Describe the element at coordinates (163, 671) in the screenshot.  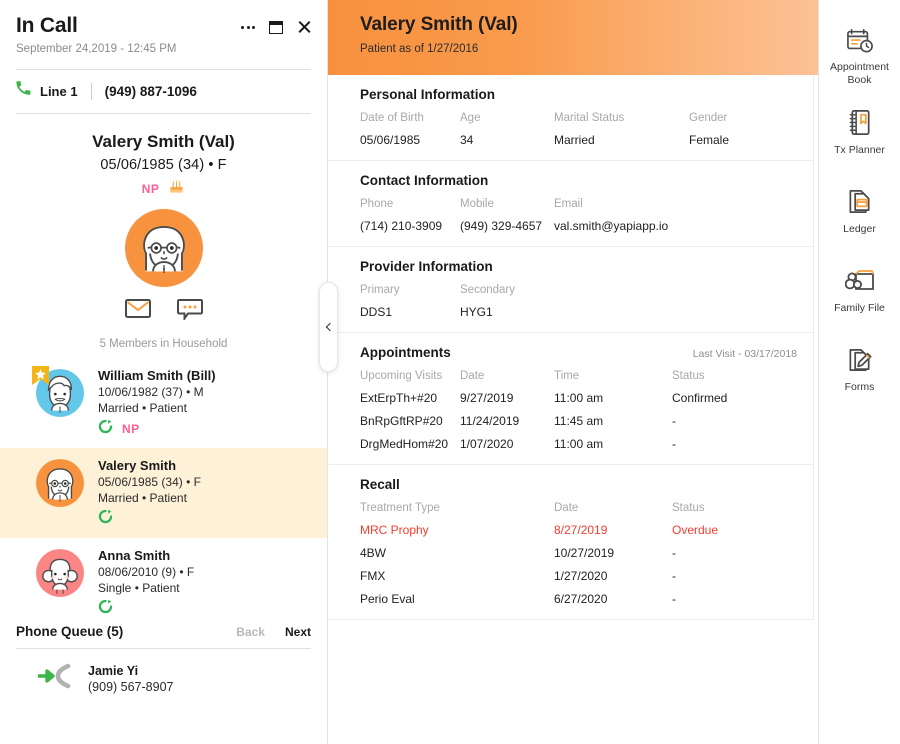
I see `list-item: Jamie Yi (909) 567-8907` at that location.